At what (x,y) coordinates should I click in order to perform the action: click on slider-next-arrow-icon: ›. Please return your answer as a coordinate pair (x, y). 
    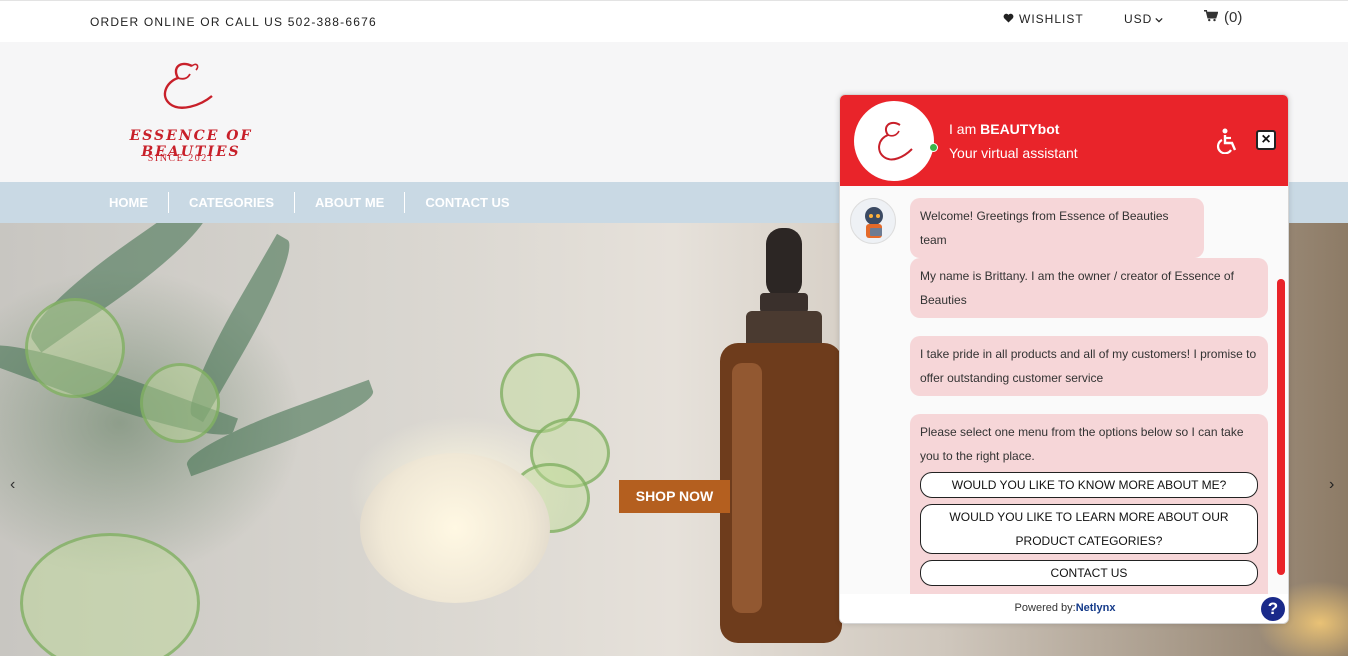
    Looking at the image, I should click on (1331, 485).